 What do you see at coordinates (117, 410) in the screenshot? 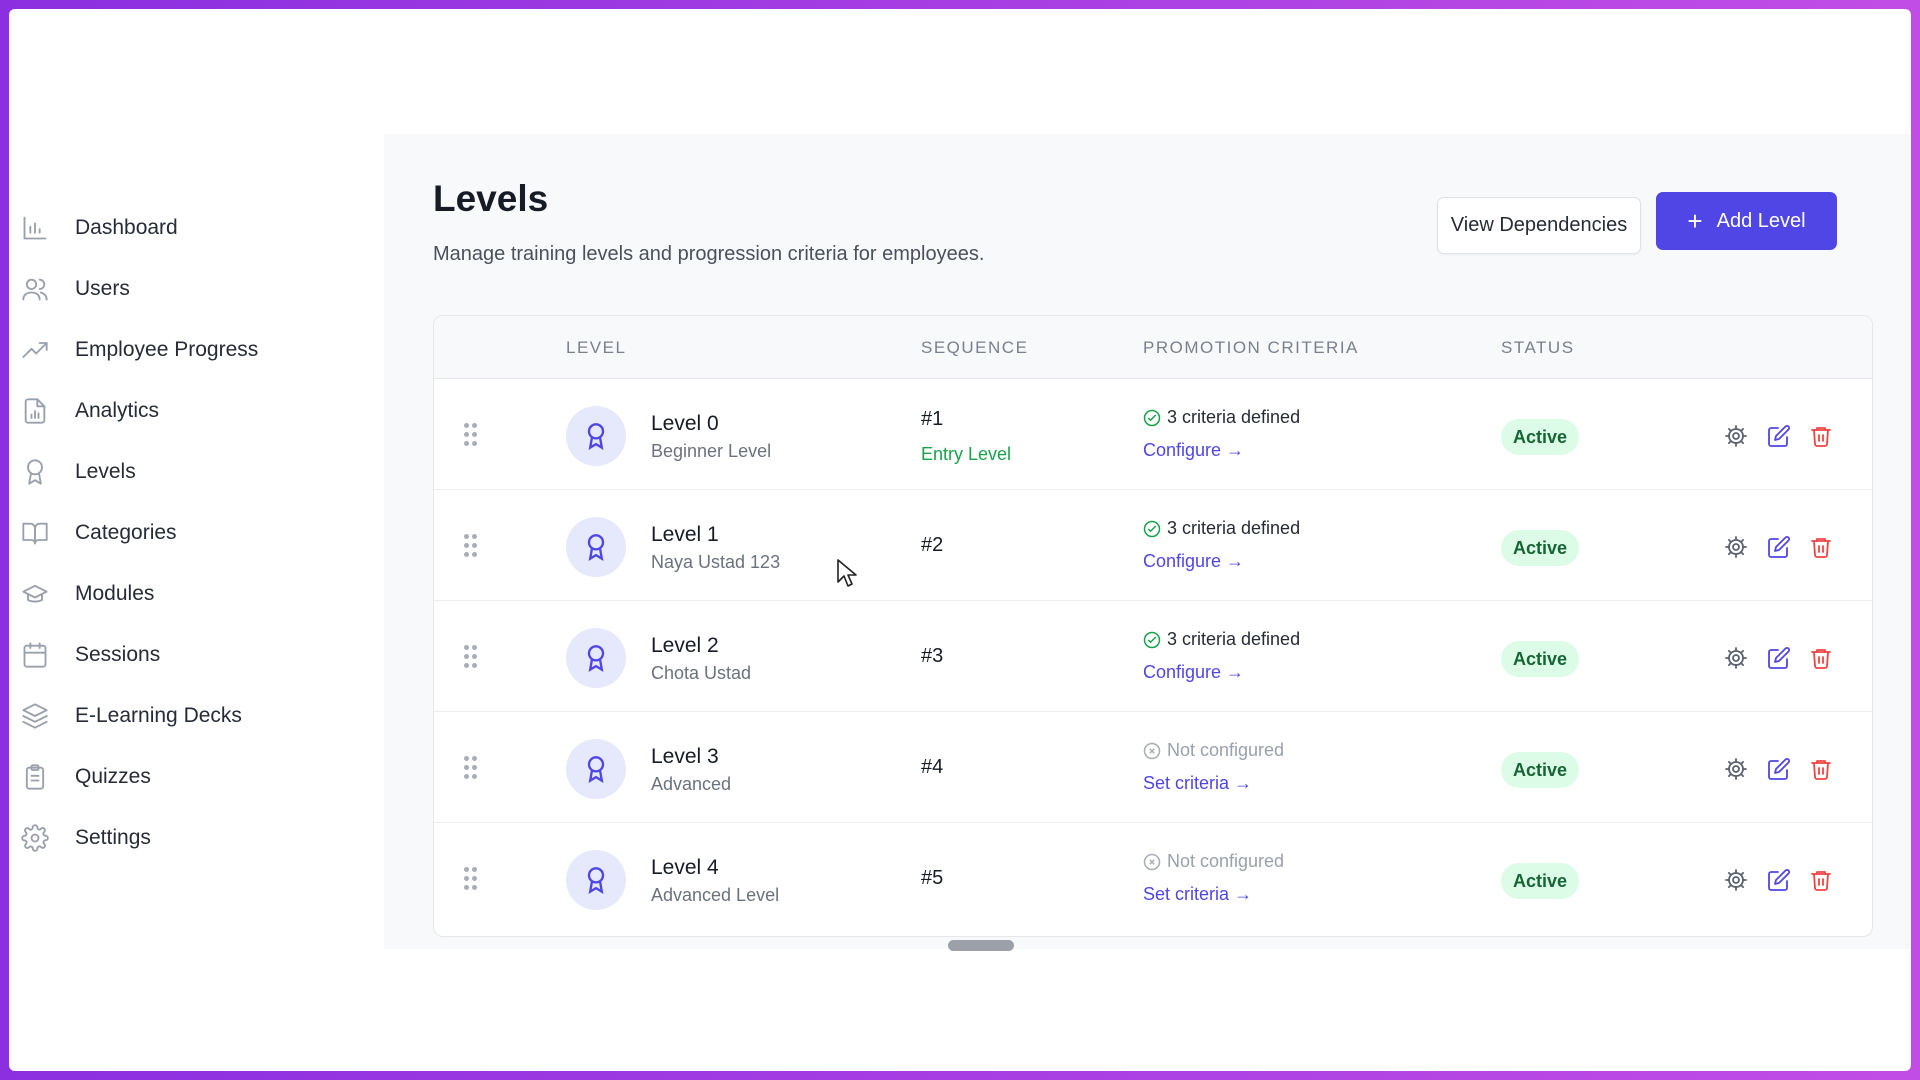
I see `sidebar-item-label: Analytics` at bounding box center [117, 410].